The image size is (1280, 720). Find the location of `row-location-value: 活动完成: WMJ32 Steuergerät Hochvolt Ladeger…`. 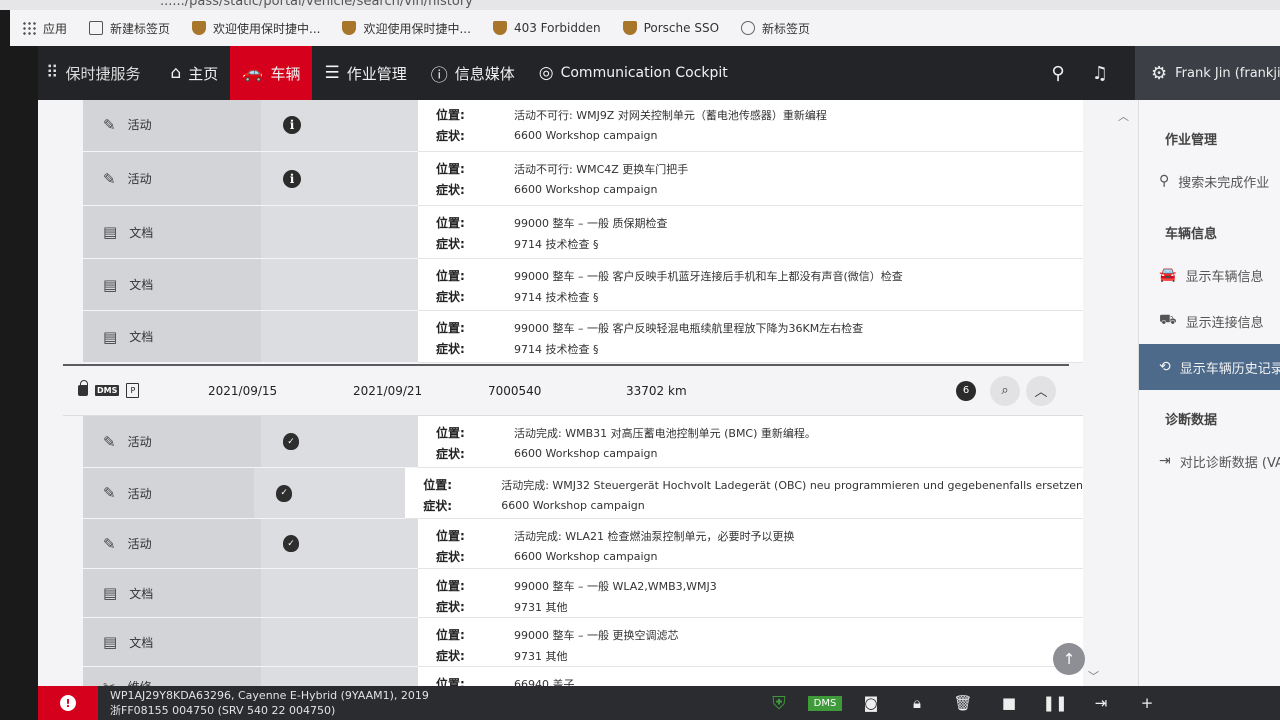

row-location-value: 活动完成: WMJ32 Steuergerät Hochvolt Ladeger… is located at coordinates (792, 485).